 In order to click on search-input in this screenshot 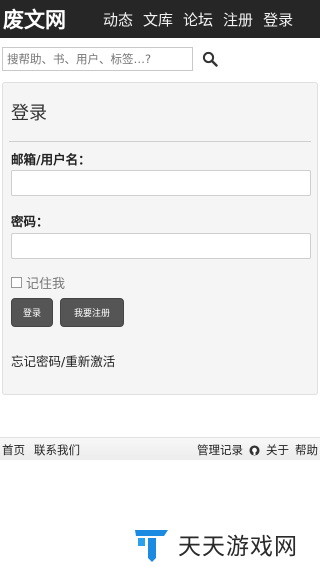, I will do `click(97, 59)`.